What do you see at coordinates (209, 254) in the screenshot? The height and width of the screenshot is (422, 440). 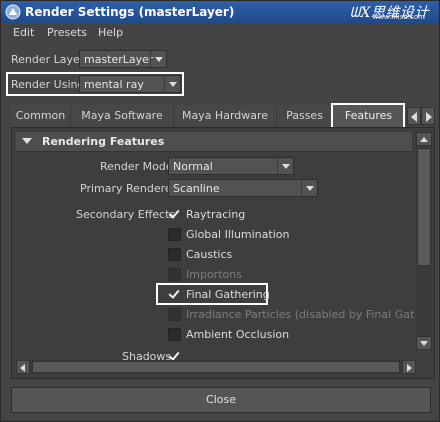 I see `caustics-label: Caustics` at bounding box center [209, 254].